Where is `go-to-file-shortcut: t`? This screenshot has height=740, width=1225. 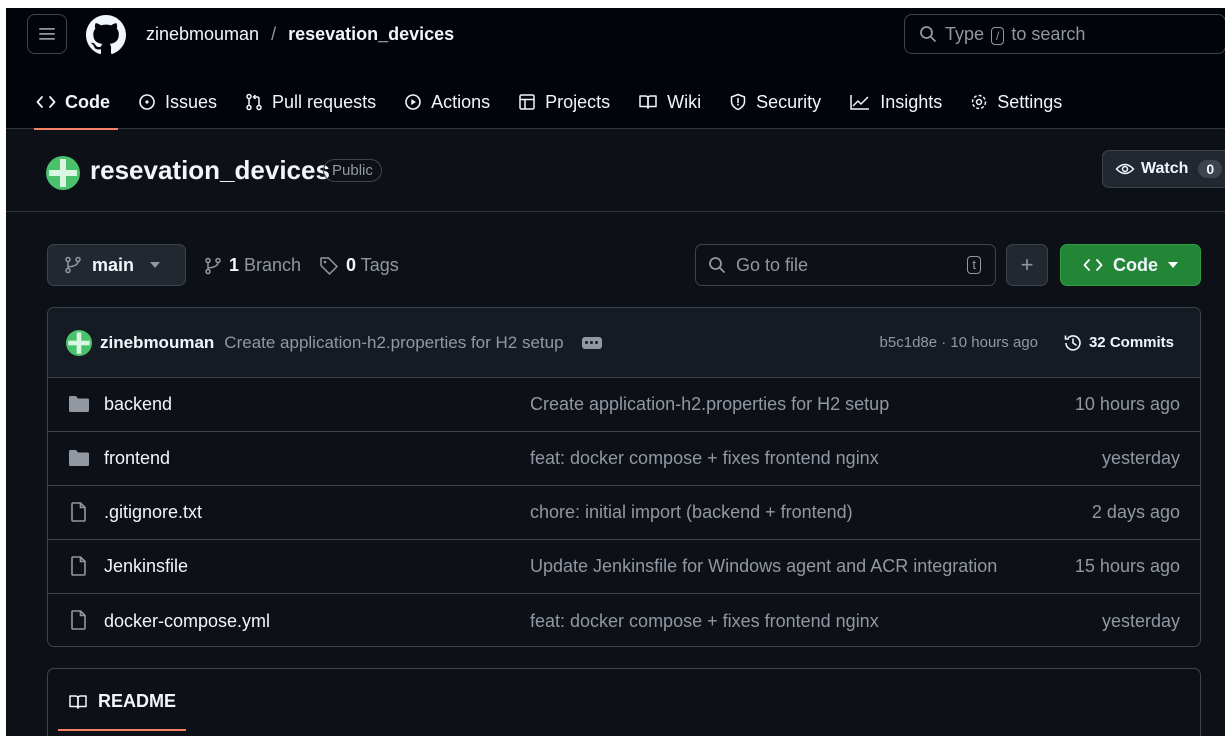
go-to-file-shortcut: t is located at coordinates (974, 265).